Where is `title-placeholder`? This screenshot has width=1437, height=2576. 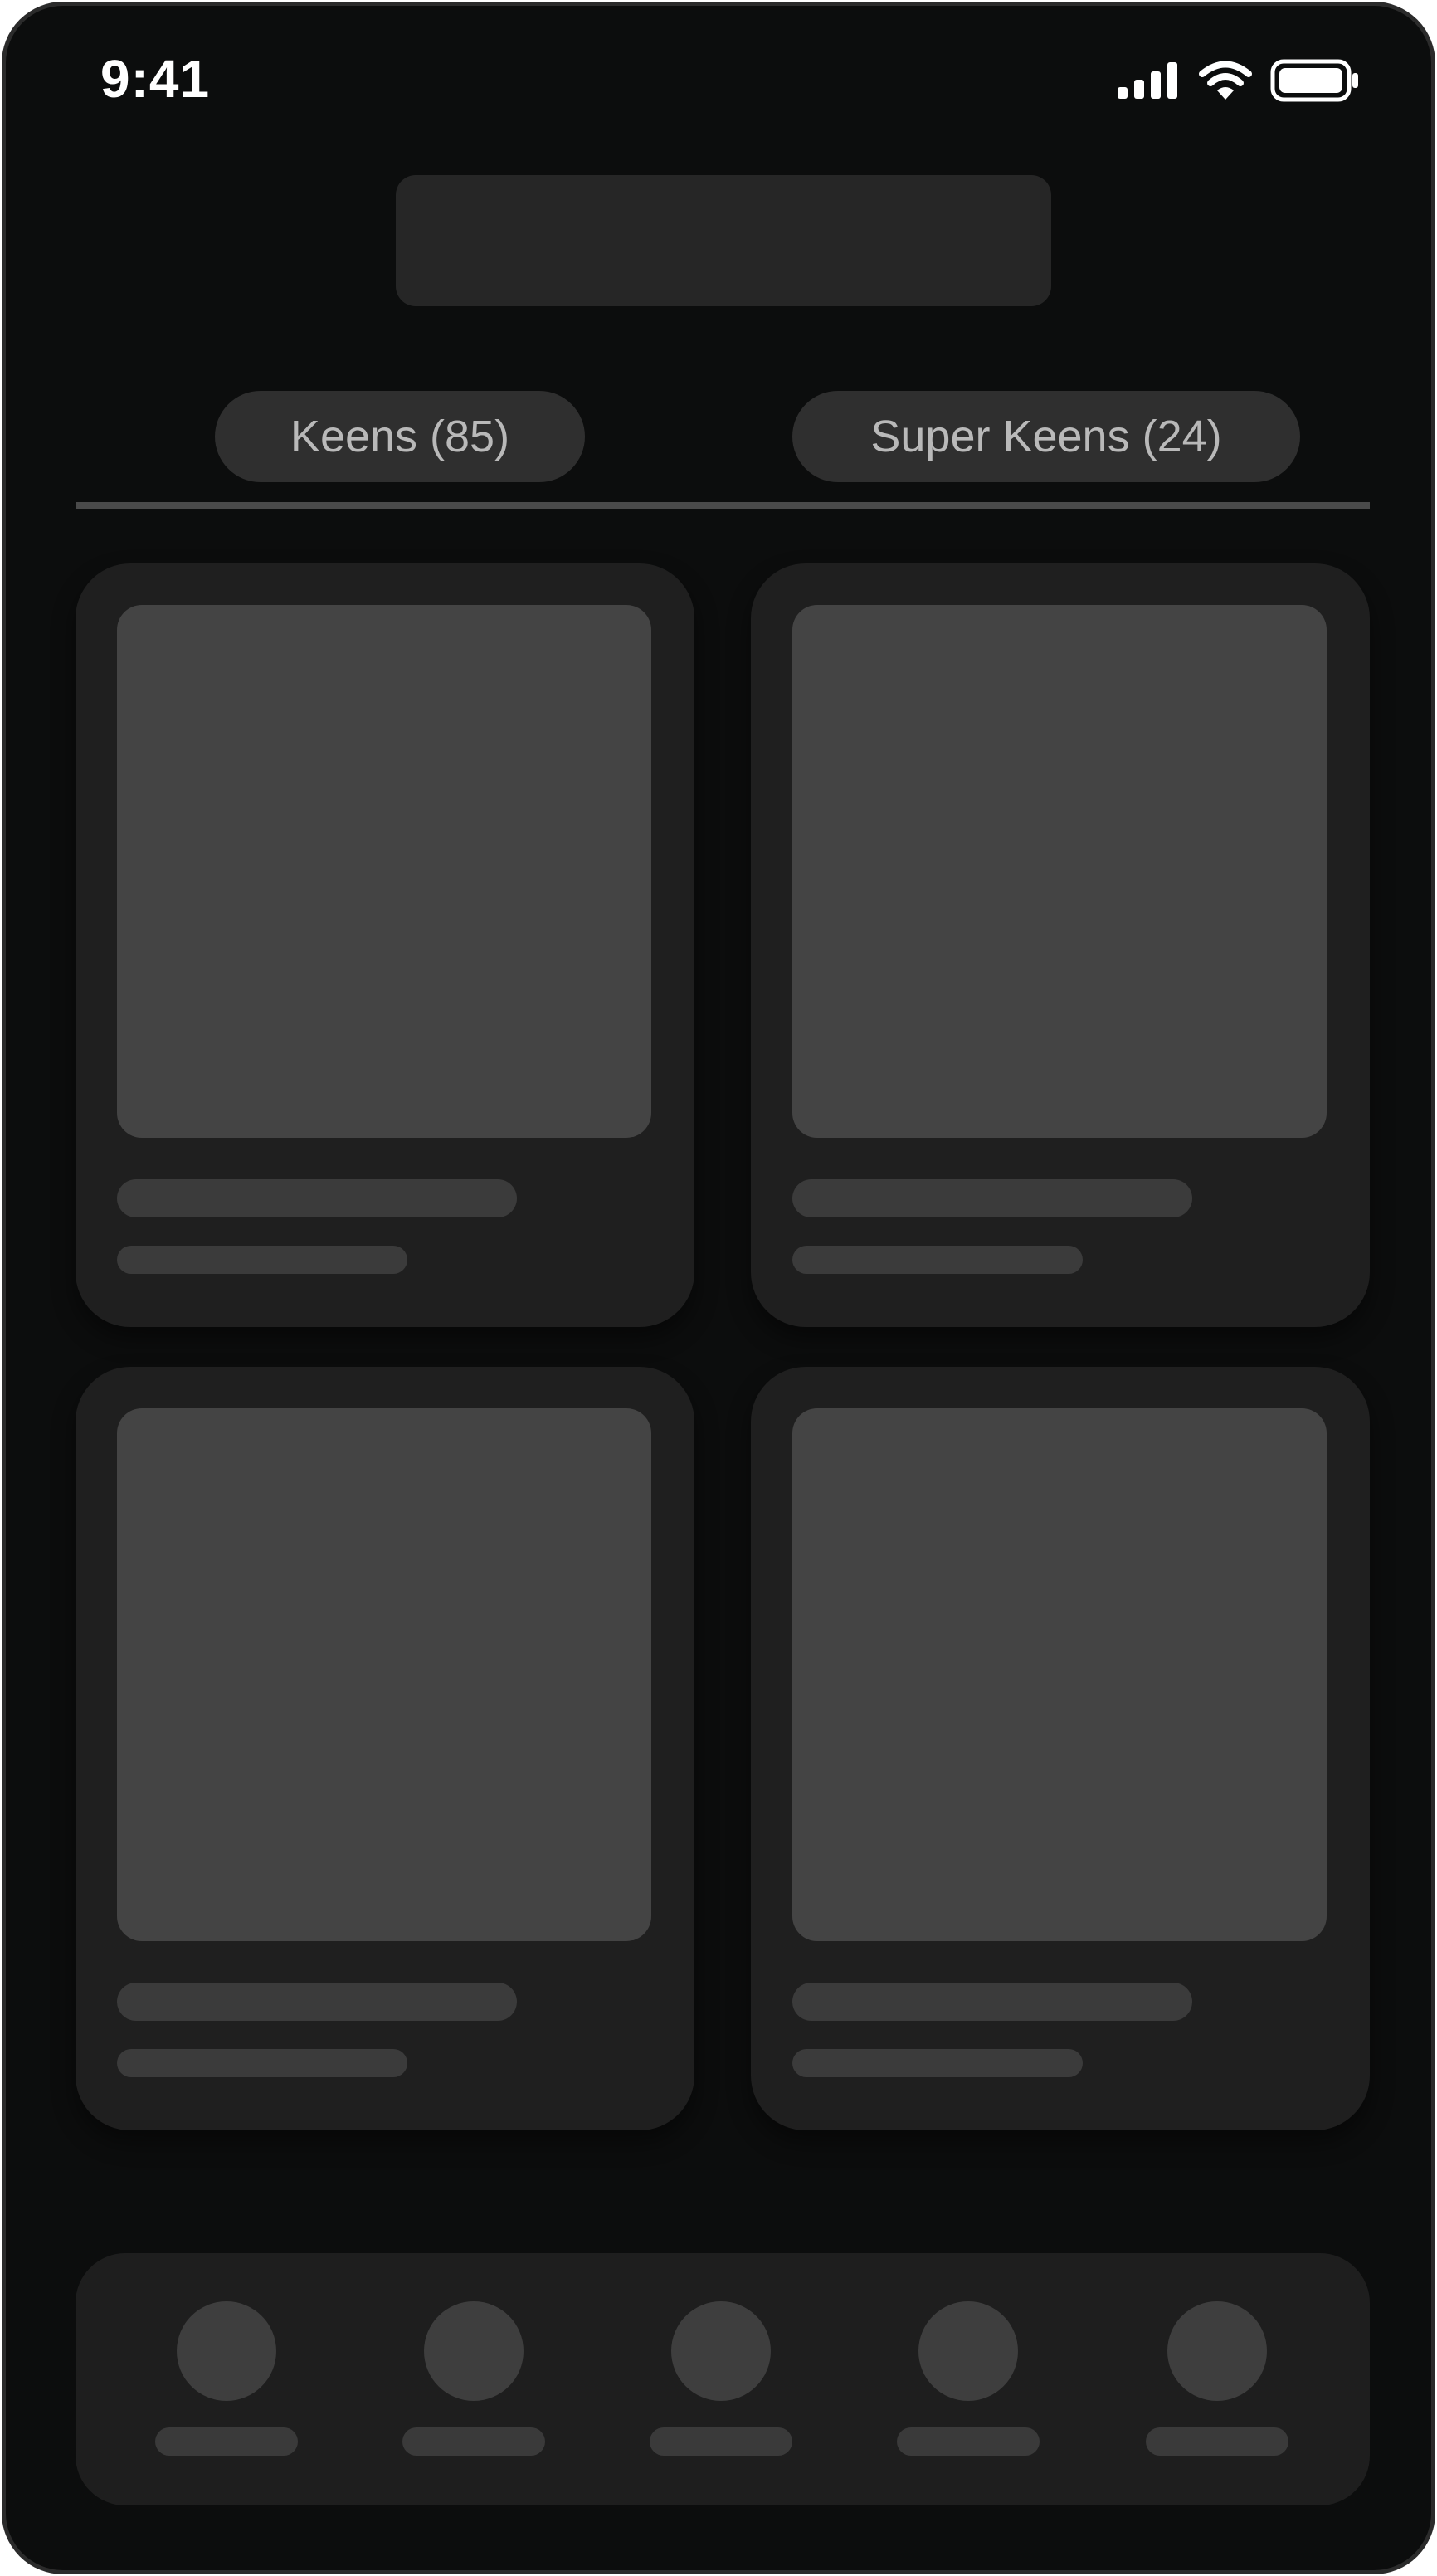 title-placeholder is located at coordinates (723, 240).